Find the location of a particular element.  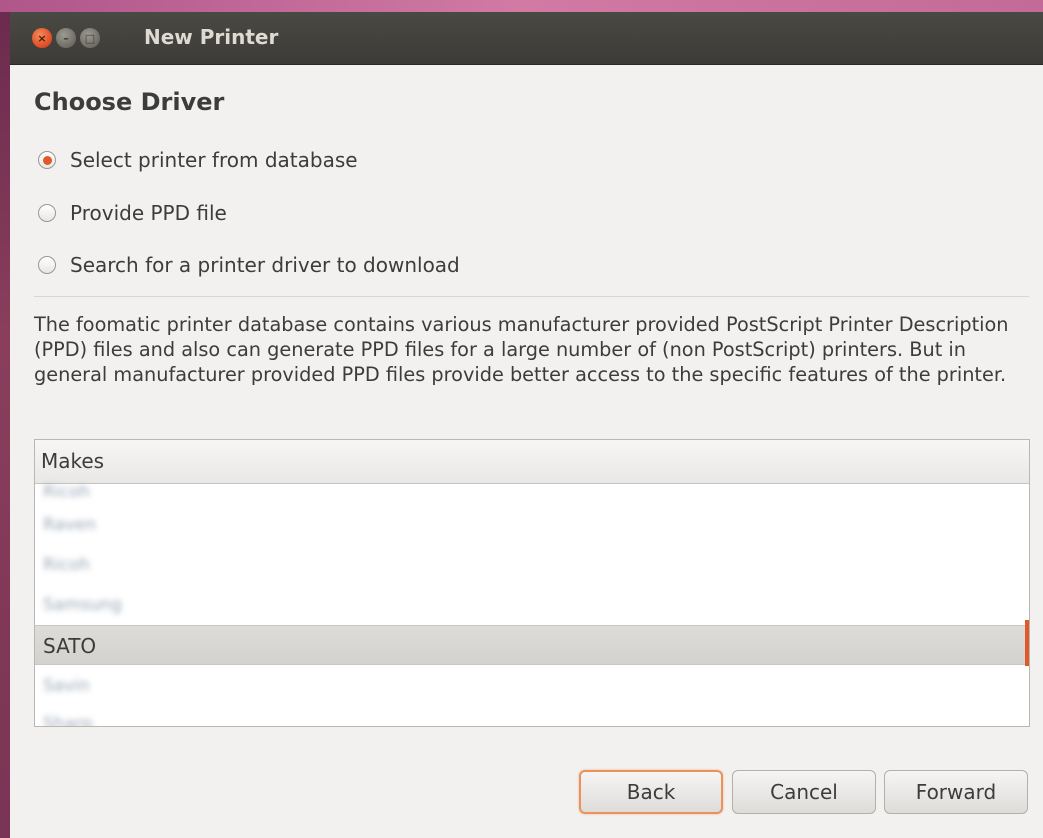

minimize-glyph: – is located at coordinates (66, 38).